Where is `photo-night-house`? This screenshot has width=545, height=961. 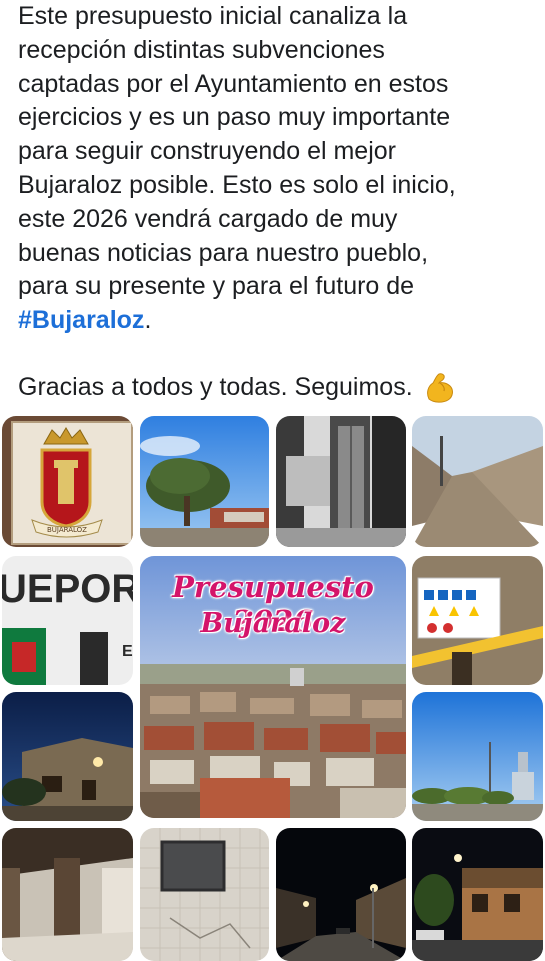
photo-night-house is located at coordinates (67, 756).